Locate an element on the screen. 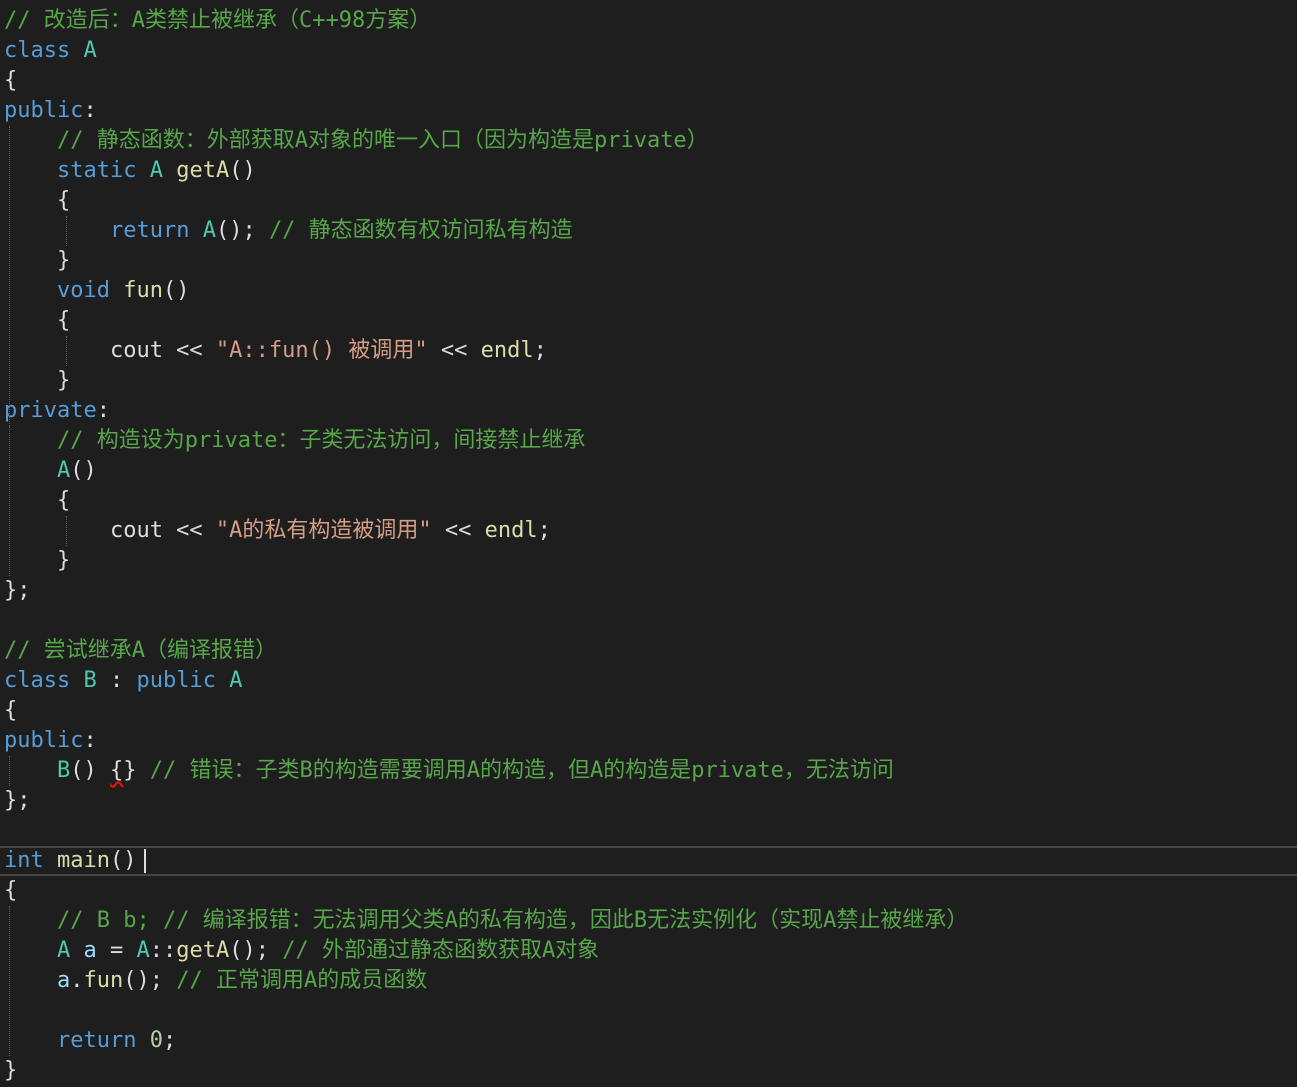 Image resolution: width=1297 pixels, height=1087 pixels. code-token: cout << is located at coordinates (110, 350).